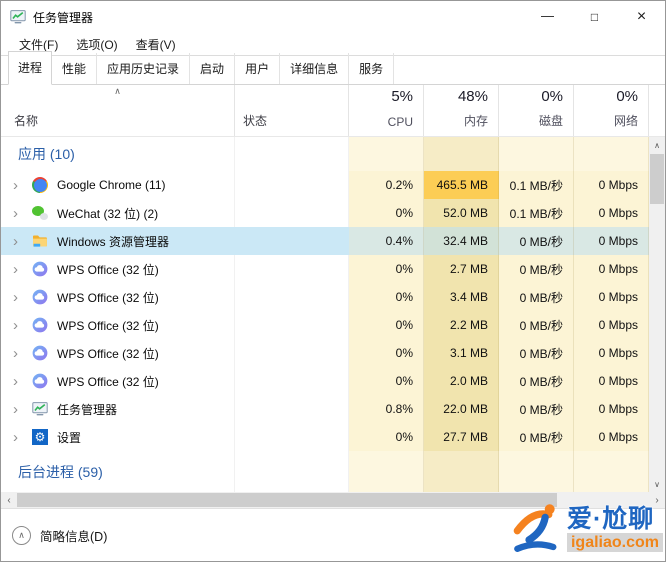  Describe the element at coordinates (75, 68) in the screenshot. I see `tab-performance: 性能` at that location.